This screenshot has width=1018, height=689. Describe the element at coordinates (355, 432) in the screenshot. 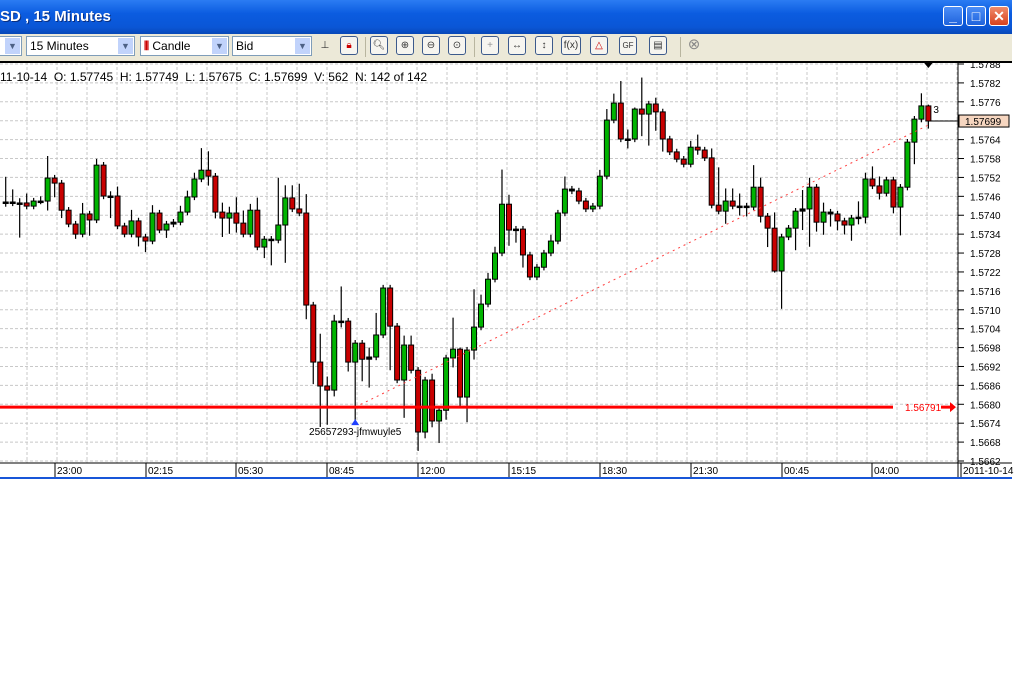

I see `order-label: 25657293-jfmwuyle5` at that location.